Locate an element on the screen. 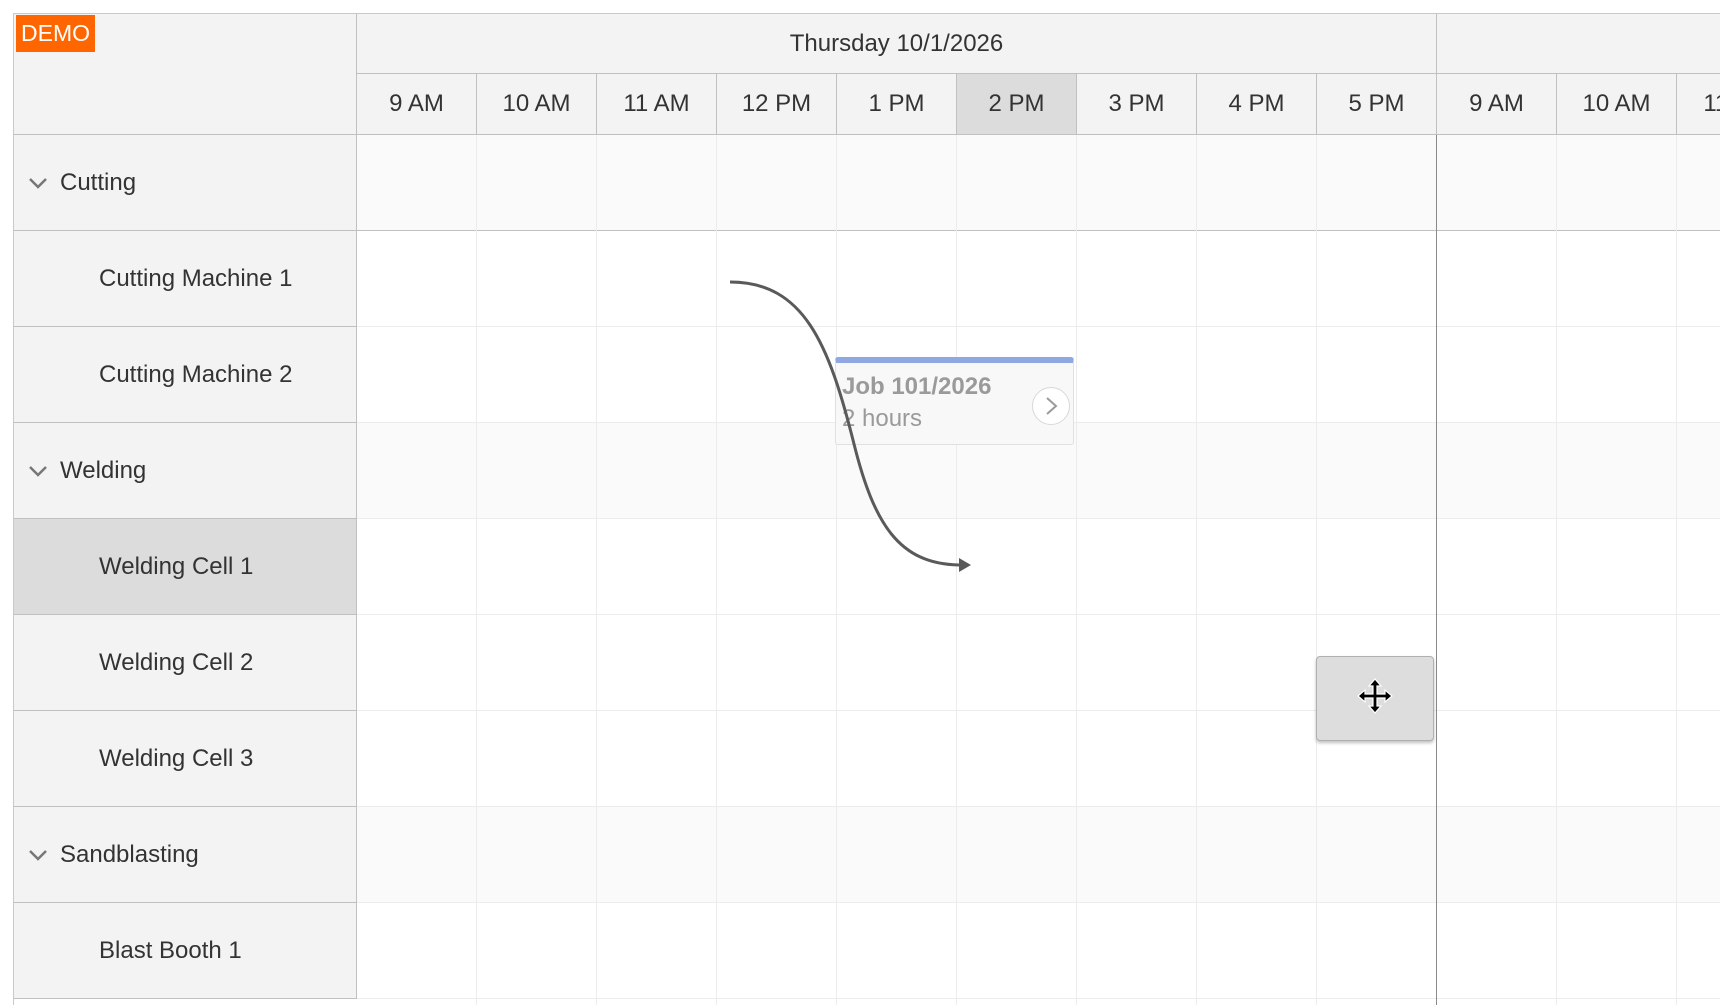  resource-row: Cutting Machine 2 is located at coordinates (185, 375).